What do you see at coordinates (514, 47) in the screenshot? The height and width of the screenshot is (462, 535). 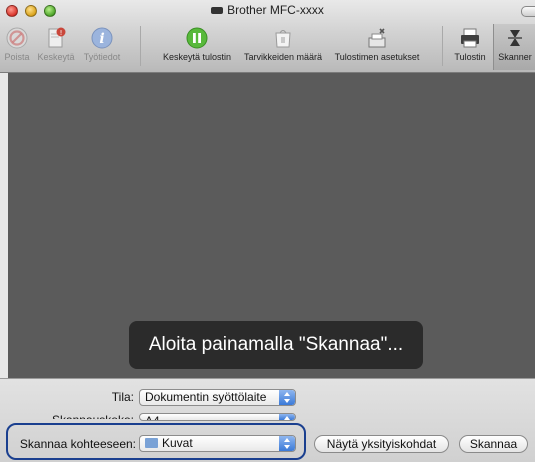 I see `toolbar-scanner-button: Skanner` at bounding box center [514, 47].